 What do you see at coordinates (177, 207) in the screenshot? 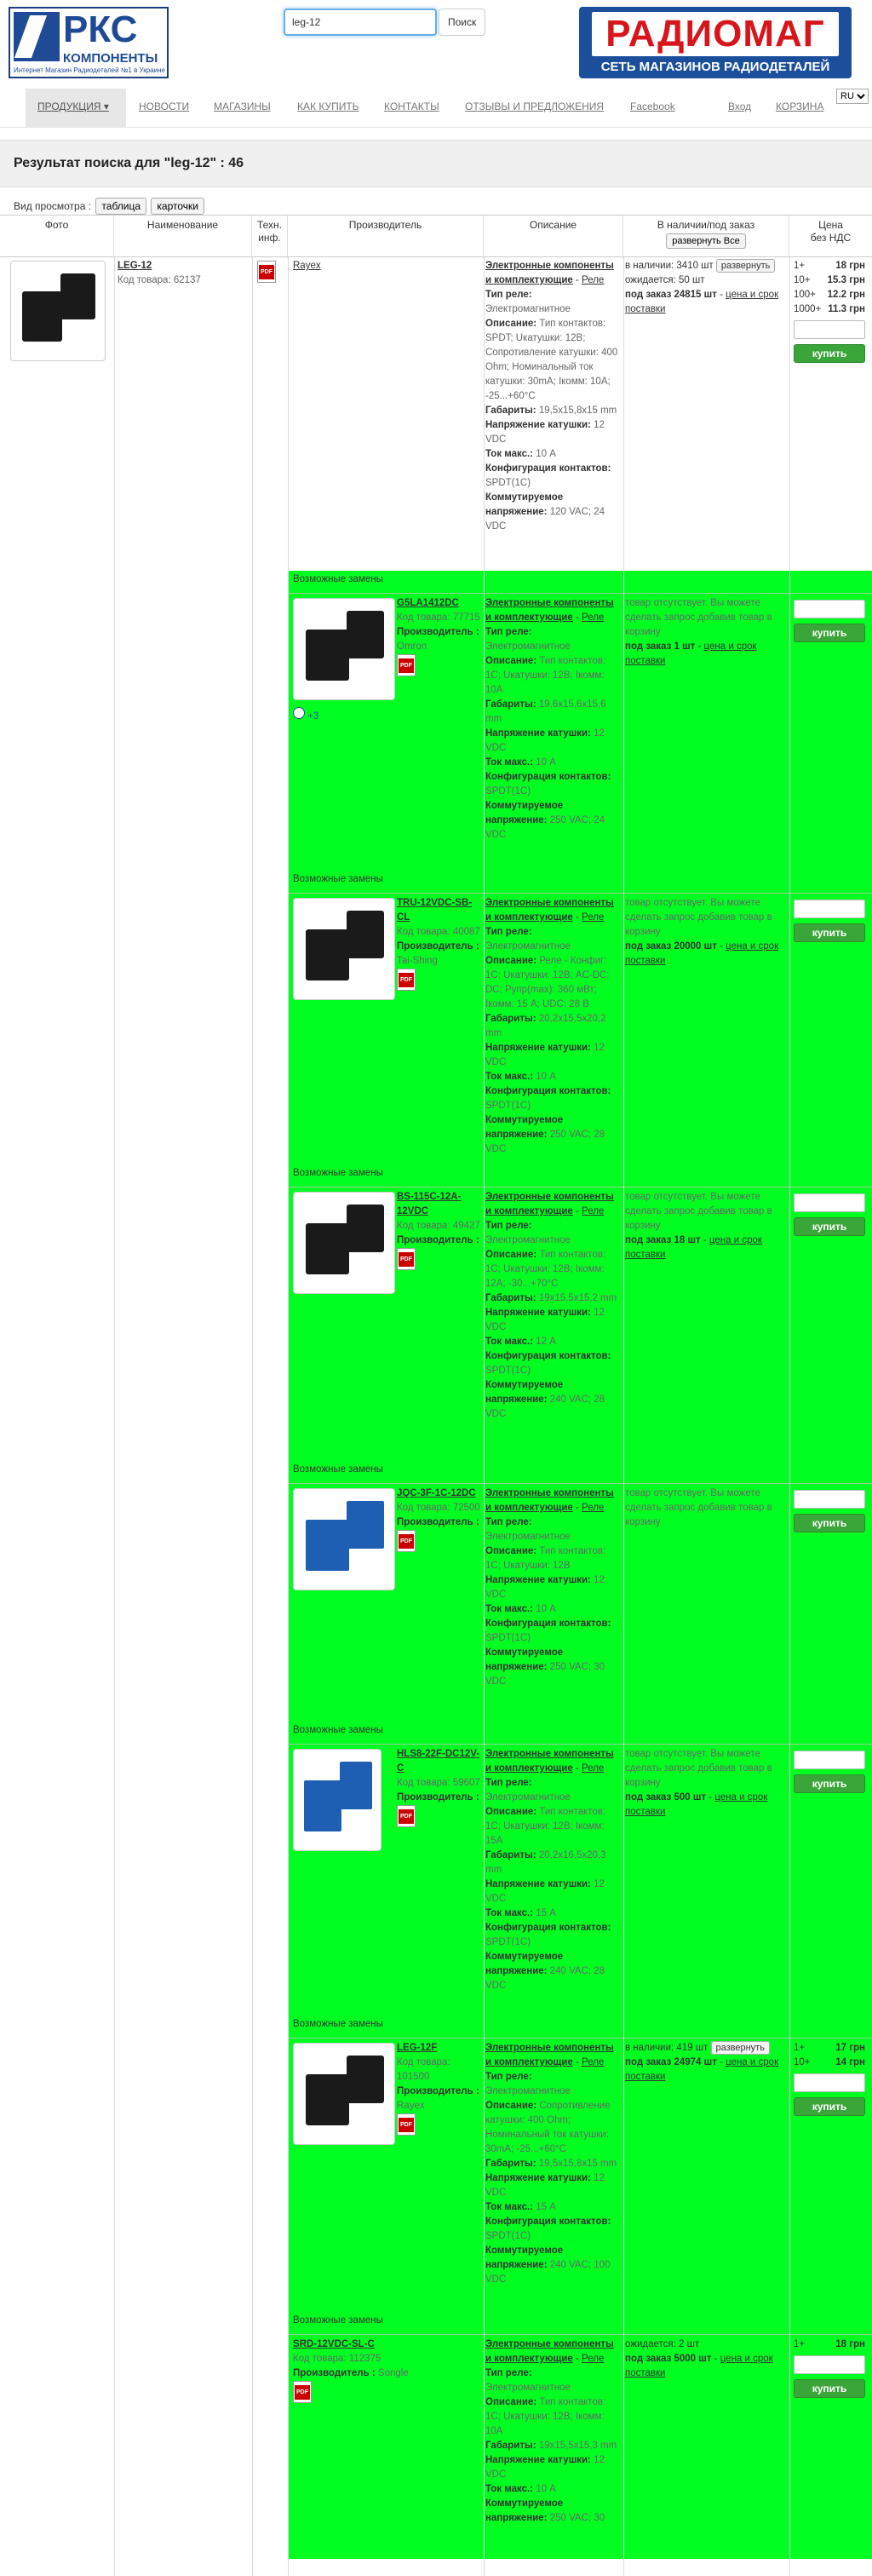
I see `view-cards-button: карточки` at bounding box center [177, 207].